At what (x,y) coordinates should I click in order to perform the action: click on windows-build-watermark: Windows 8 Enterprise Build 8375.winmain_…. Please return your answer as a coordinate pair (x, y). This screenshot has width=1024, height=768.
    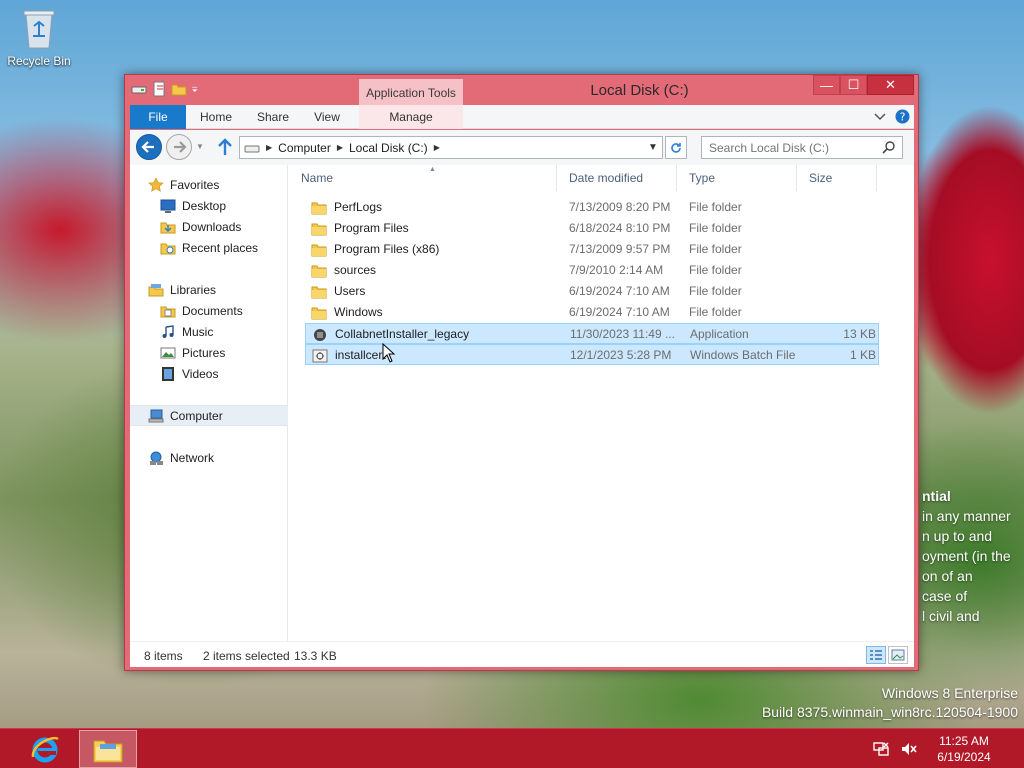
    Looking at the image, I should click on (890, 703).